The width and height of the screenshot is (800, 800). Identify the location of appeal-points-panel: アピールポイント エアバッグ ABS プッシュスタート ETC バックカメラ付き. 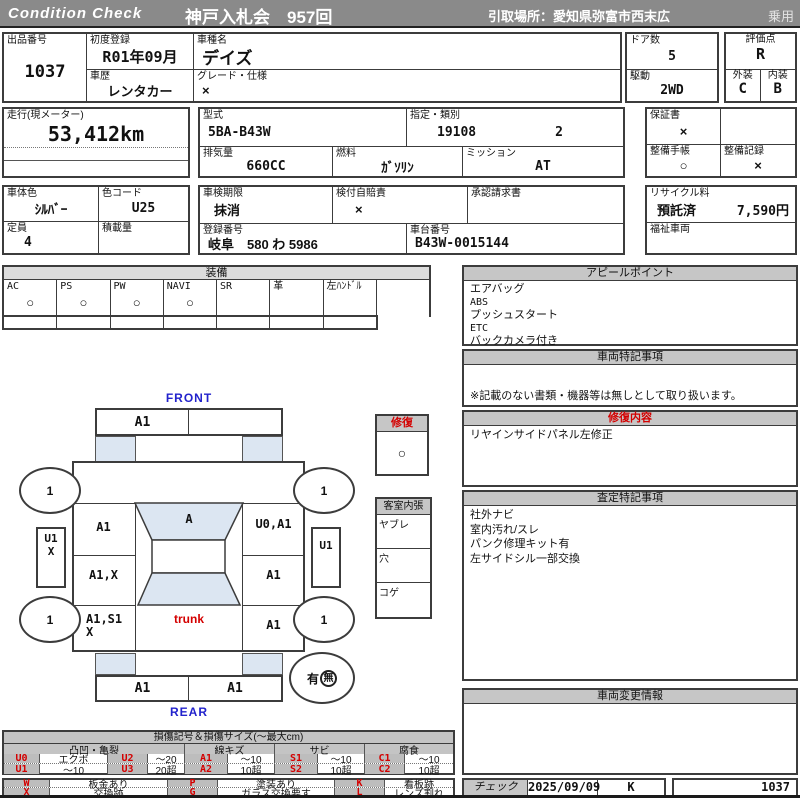
(630, 306).